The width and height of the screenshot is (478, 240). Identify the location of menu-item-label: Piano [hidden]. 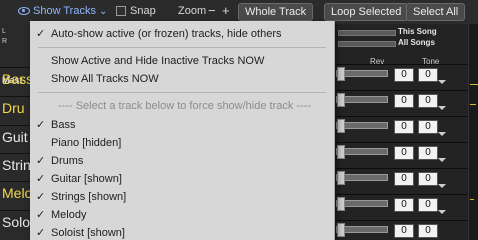
(86, 143).